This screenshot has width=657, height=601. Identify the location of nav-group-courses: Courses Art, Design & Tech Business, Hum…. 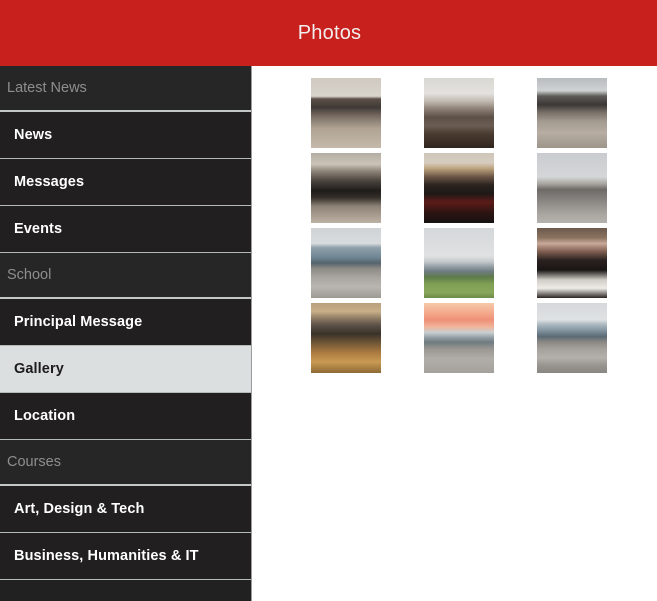
(125, 510).